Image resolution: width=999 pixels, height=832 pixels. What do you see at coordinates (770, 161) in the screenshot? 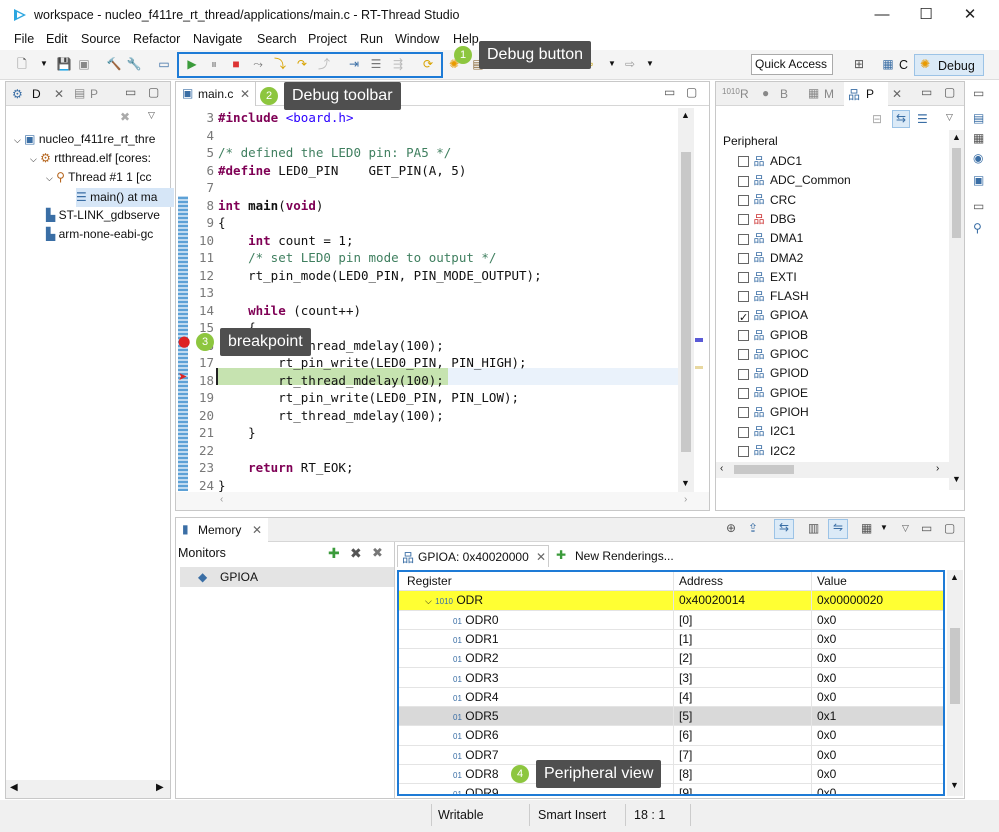
I see `peripheral-item: 品 ADC1` at bounding box center [770, 161].